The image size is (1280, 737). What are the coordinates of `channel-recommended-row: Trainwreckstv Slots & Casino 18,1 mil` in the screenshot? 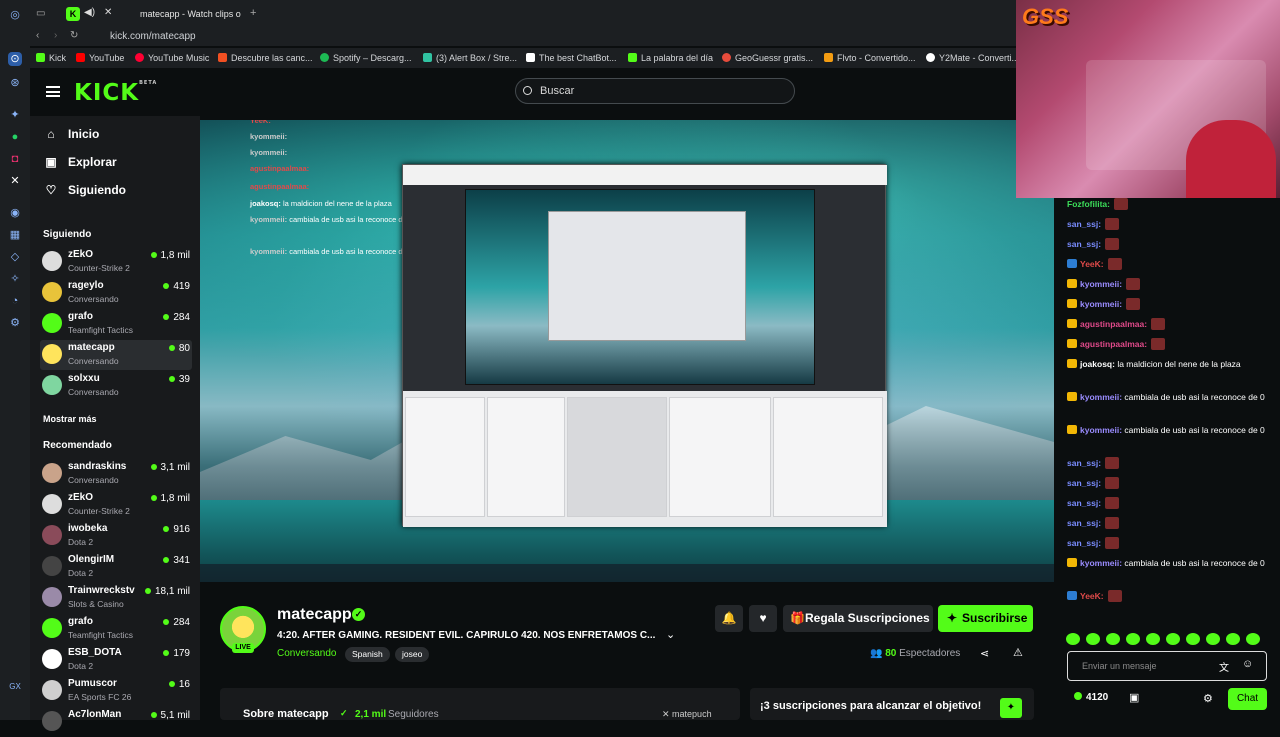 It's located at (116, 598).